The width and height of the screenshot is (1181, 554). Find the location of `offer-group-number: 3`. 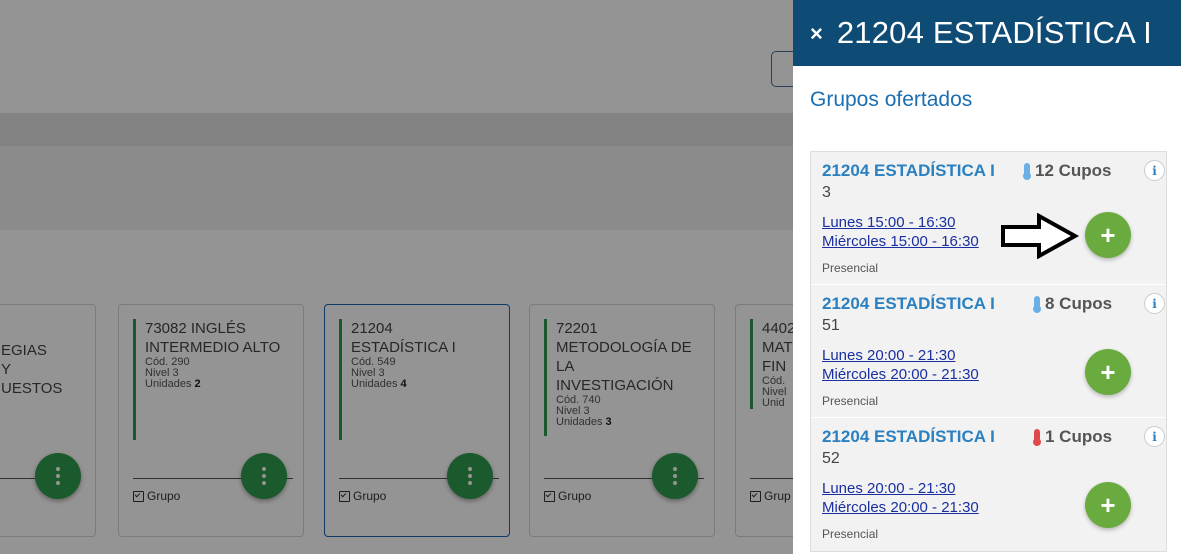

offer-group-number: 3 is located at coordinates (826, 192).